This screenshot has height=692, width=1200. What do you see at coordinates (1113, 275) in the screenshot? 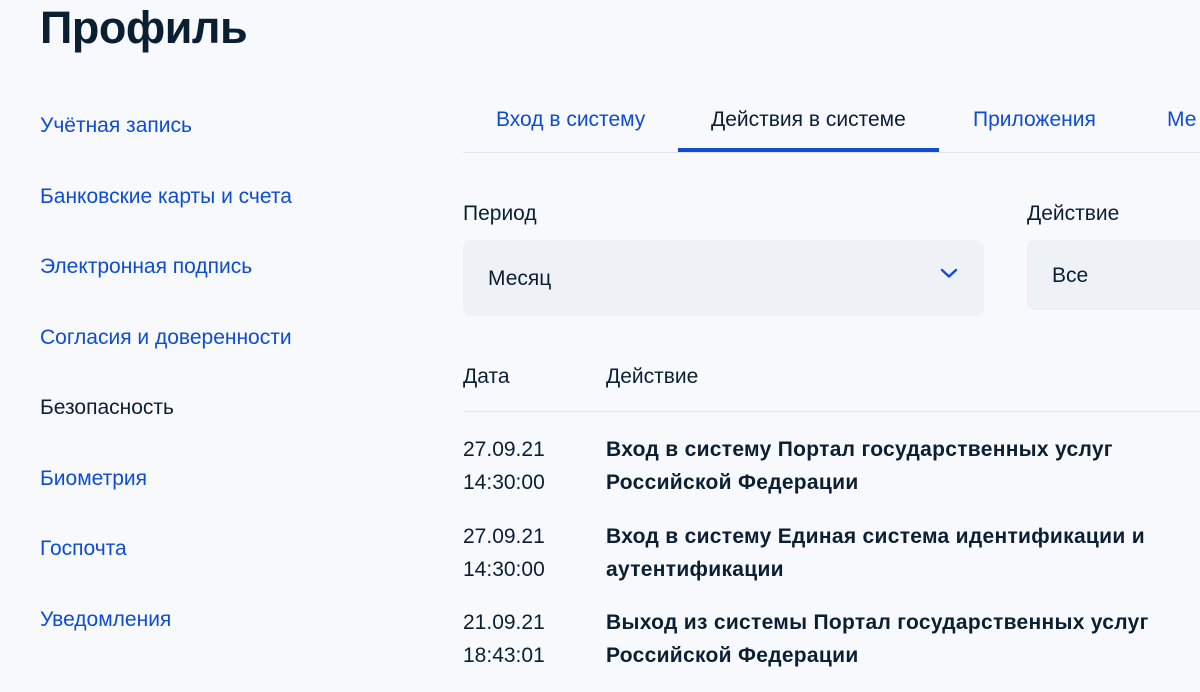
I see `action-filter-select: Все` at bounding box center [1113, 275].